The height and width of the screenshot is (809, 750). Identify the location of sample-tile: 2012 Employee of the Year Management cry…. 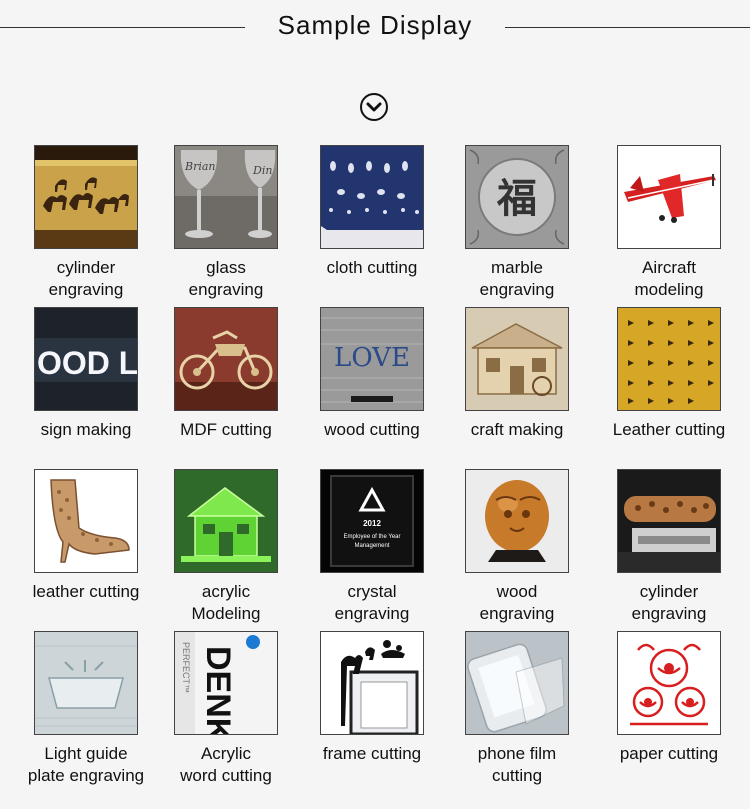
(372, 547).